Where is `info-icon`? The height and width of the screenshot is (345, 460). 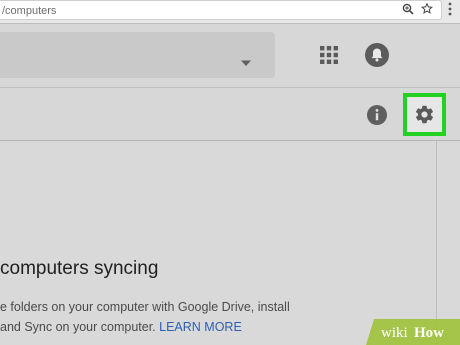 info-icon is located at coordinates (377, 115).